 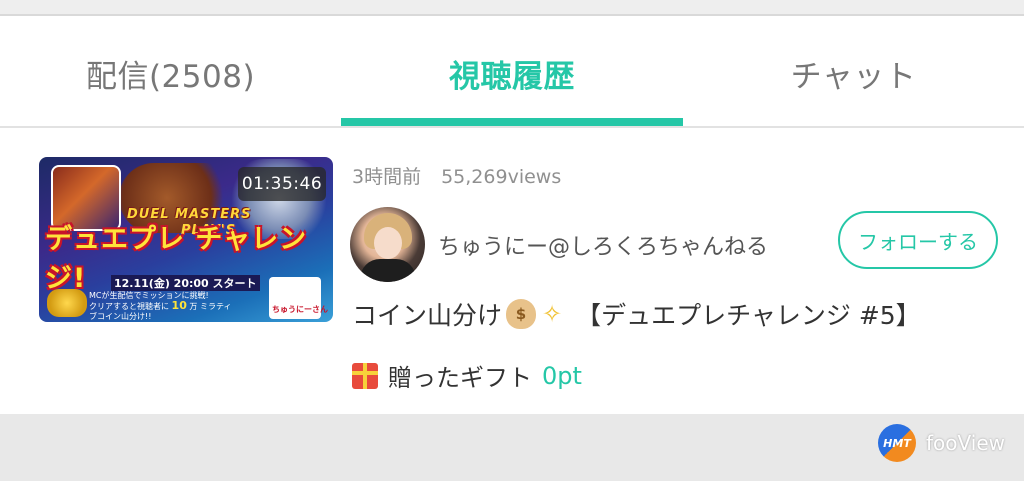 What do you see at coordinates (521, 314) in the screenshot?
I see `money-bag-icon: $` at bounding box center [521, 314].